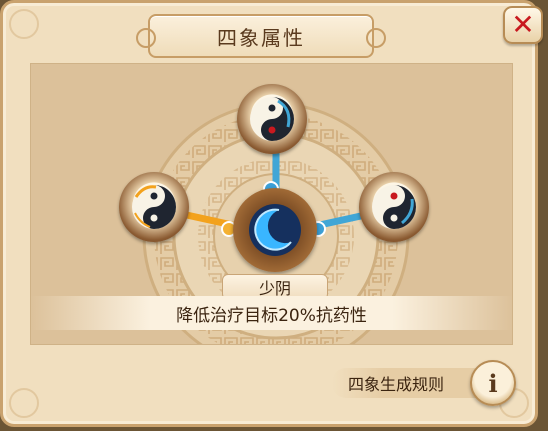 This screenshot has width=548, height=431. I want to click on yin-yang-icon-top, so click(272, 119).